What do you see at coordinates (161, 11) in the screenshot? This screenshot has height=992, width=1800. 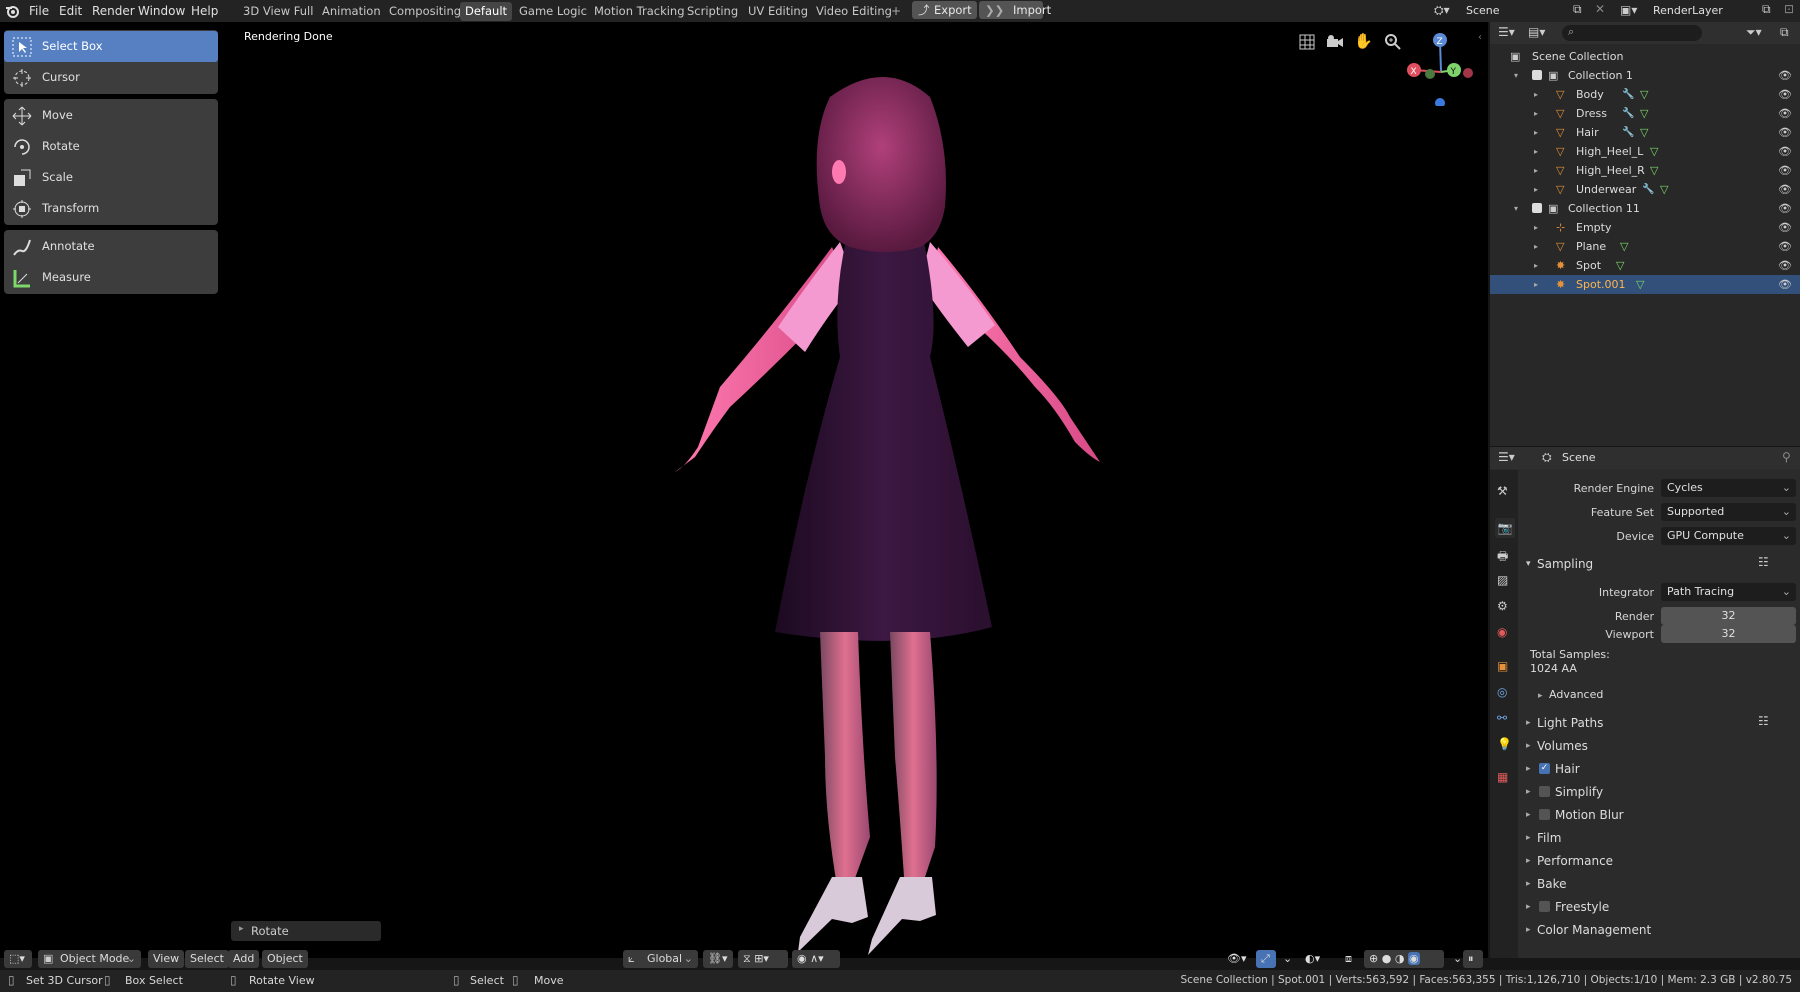 I see `menu-window: Window` at bounding box center [161, 11].